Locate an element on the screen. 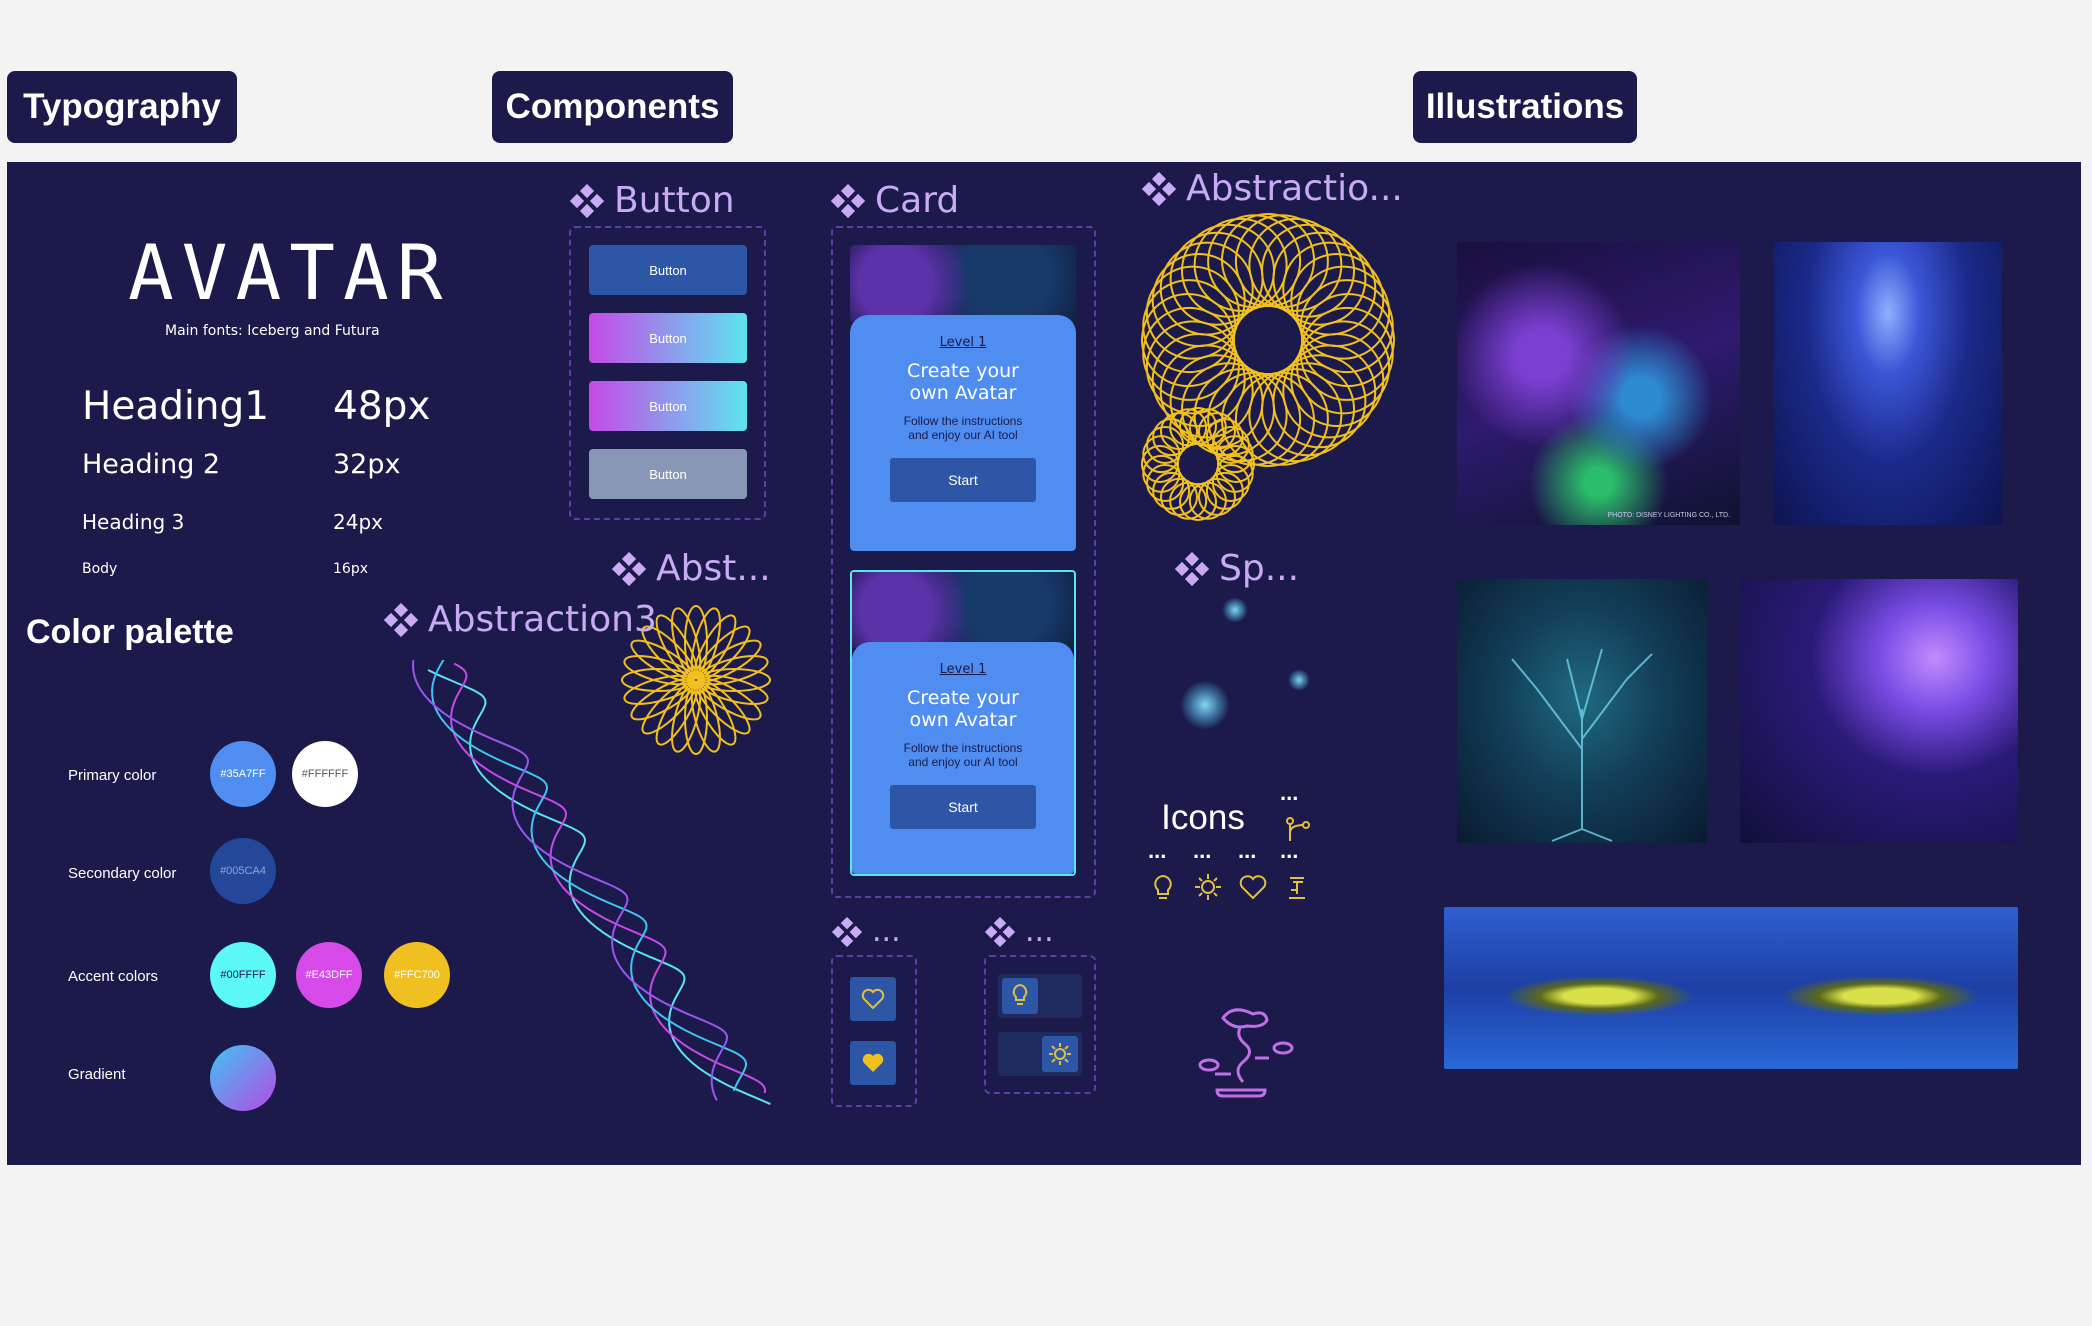 The height and width of the screenshot is (1326, 2092). button-gradient: Button is located at coordinates (668, 338).